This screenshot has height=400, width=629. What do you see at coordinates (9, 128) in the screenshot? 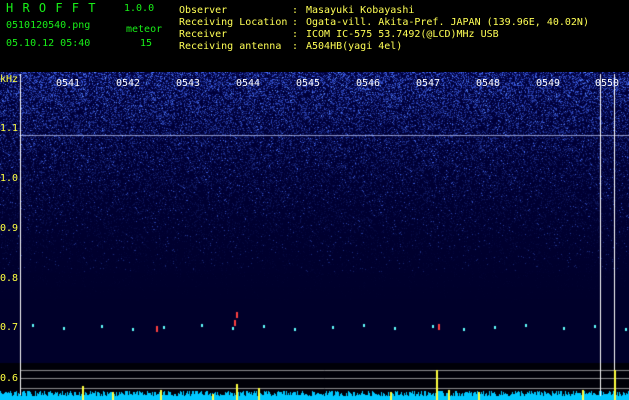
I see `y-tick-label: 1.1` at bounding box center [9, 128].